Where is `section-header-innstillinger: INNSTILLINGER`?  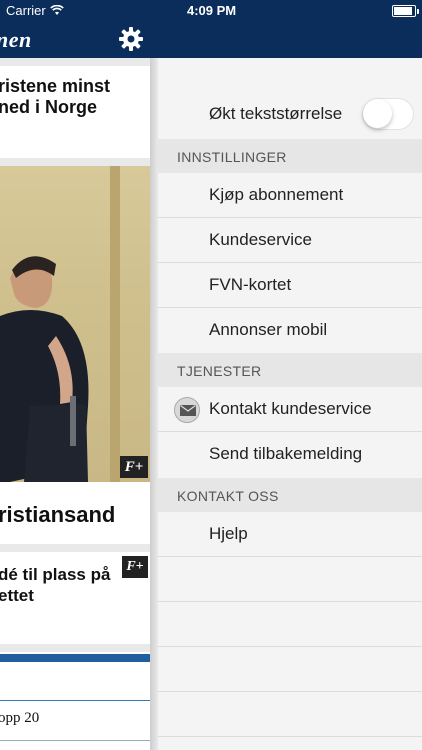
section-header-innstillinger: INNSTILLINGER is located at coordinates (290, 156).